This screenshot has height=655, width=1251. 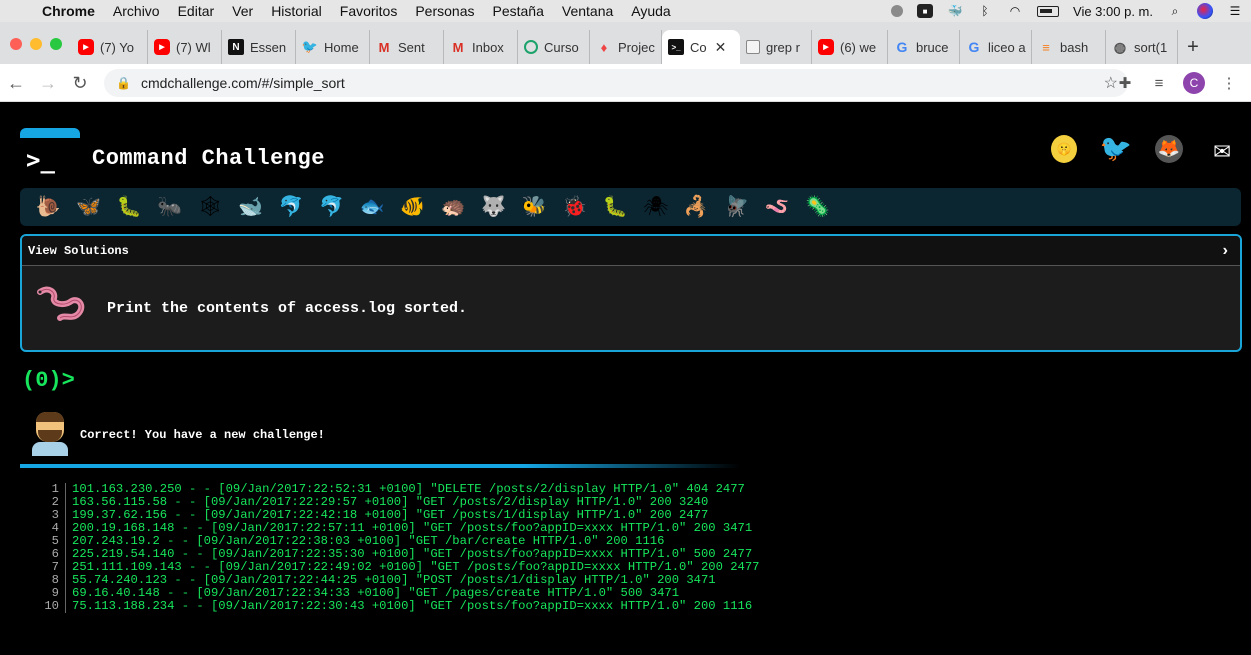 I want to click on tab-label: (6) we, so click(x=858, y=47).